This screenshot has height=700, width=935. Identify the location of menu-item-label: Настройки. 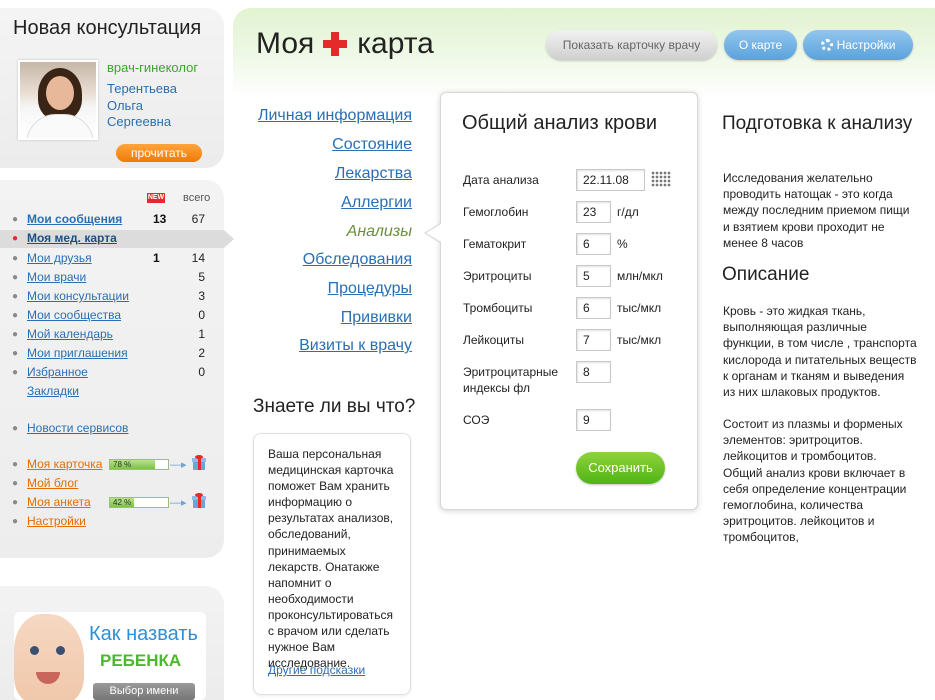
(56, 521).